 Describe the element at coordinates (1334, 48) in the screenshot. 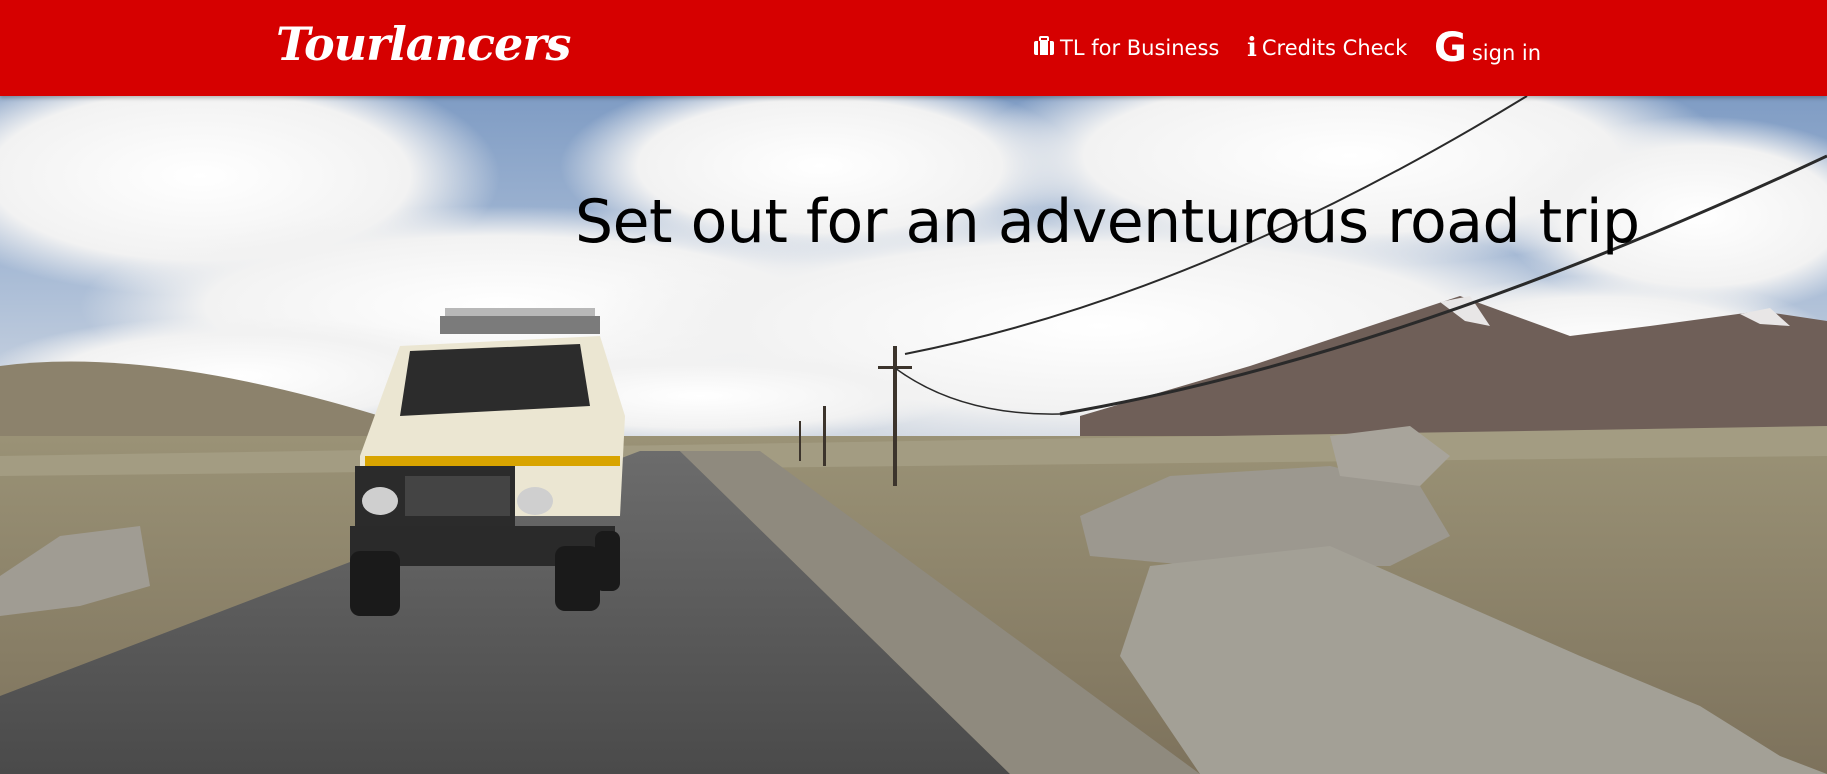

I see `nav-label: Credits Check` at that location.